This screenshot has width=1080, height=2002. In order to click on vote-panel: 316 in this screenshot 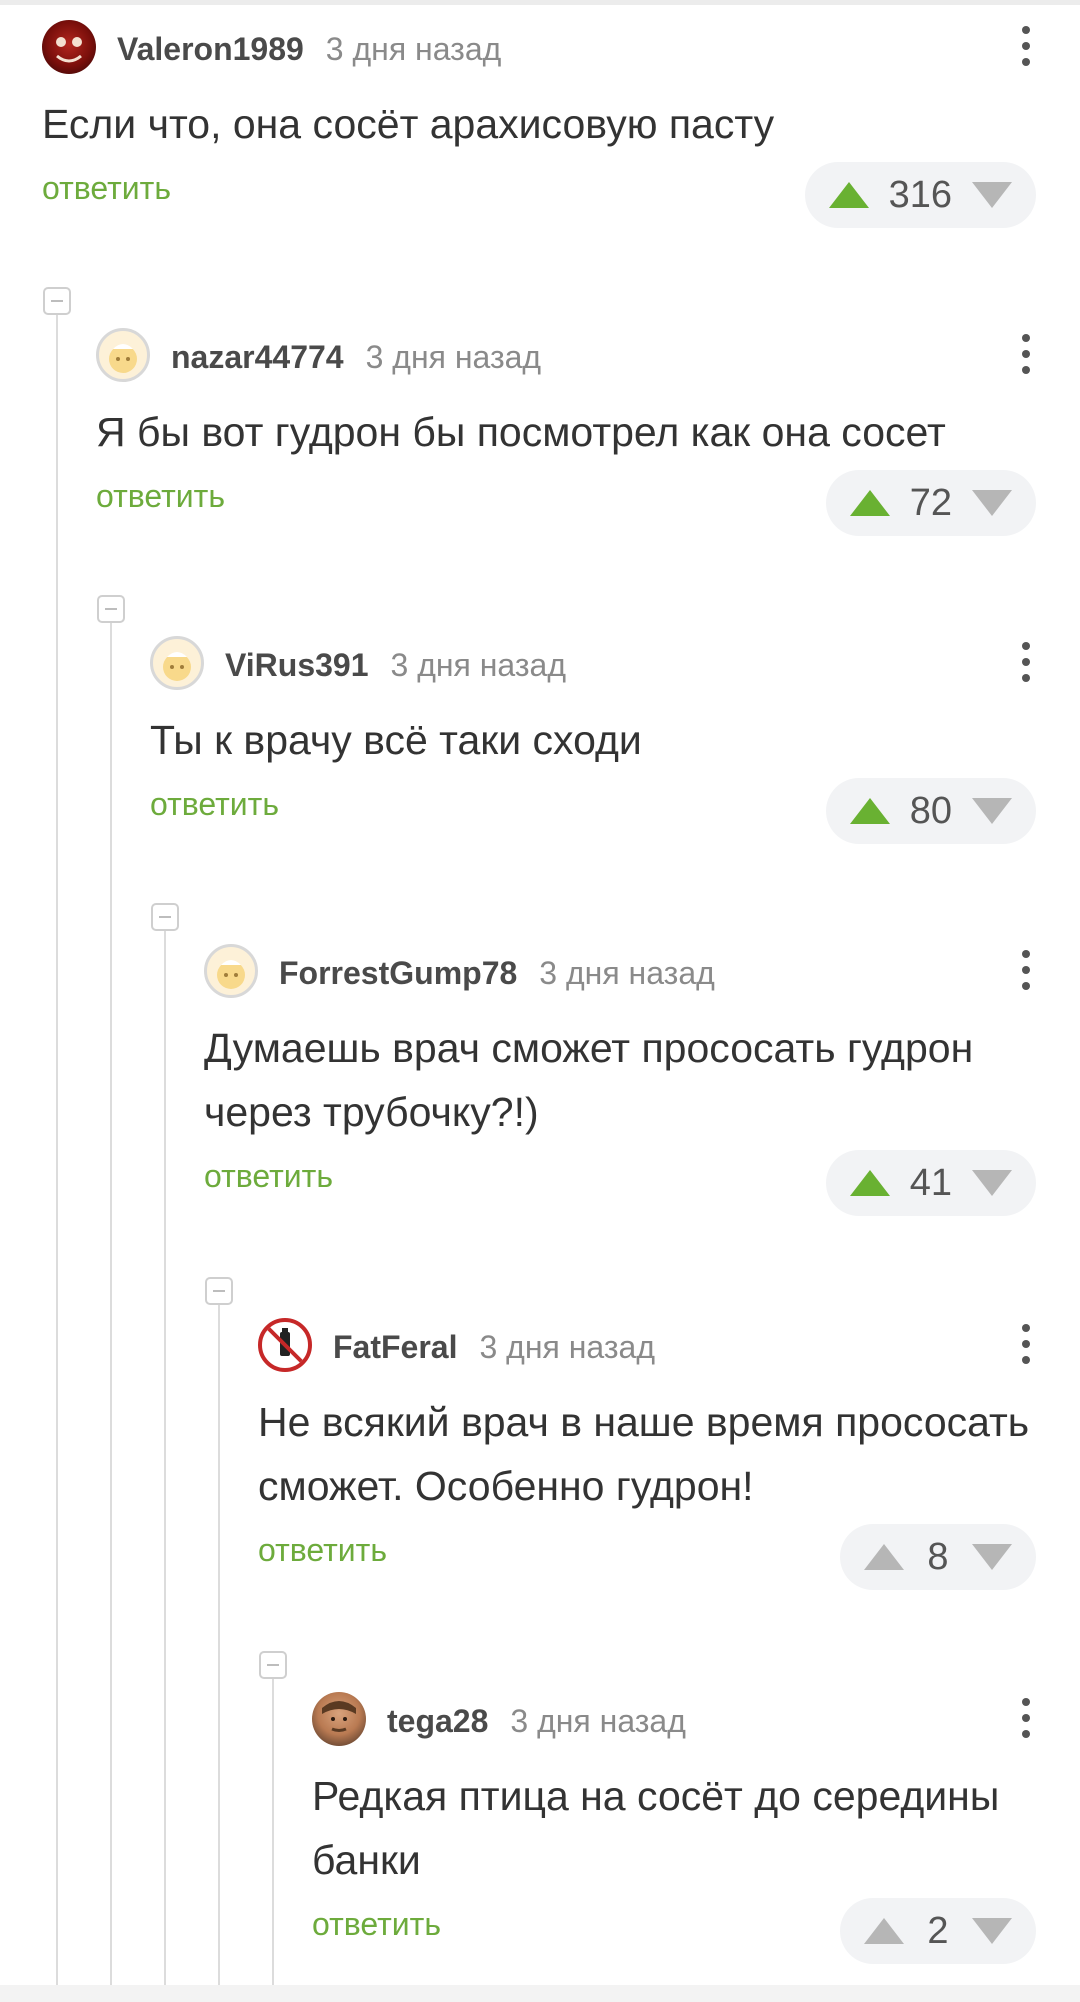, I will do `click(920, 195)`.